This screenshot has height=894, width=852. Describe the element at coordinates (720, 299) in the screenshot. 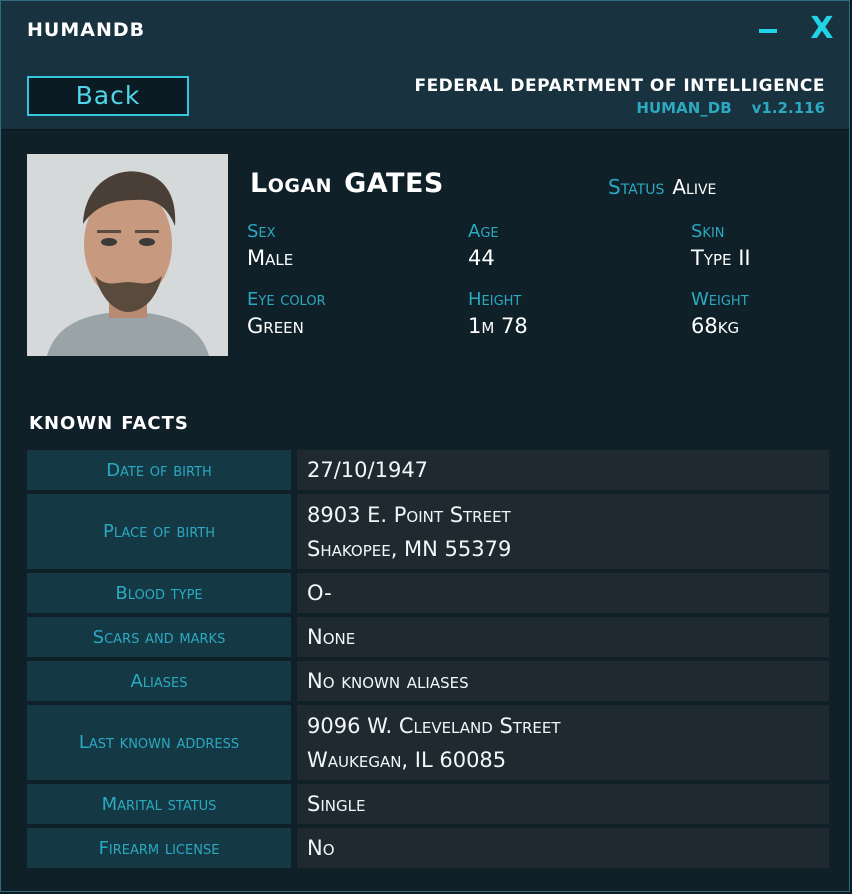

I see `attr-label: Weight` at that location.